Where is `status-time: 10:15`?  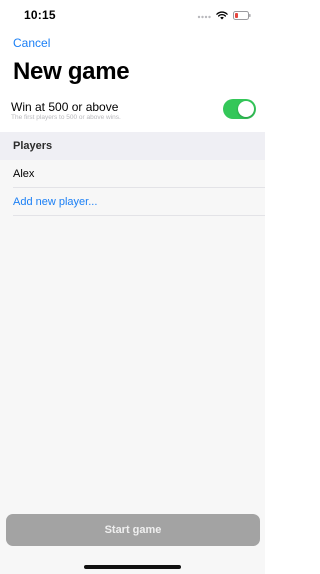
status-time: 10:15 is located at coordinates (40, 15).